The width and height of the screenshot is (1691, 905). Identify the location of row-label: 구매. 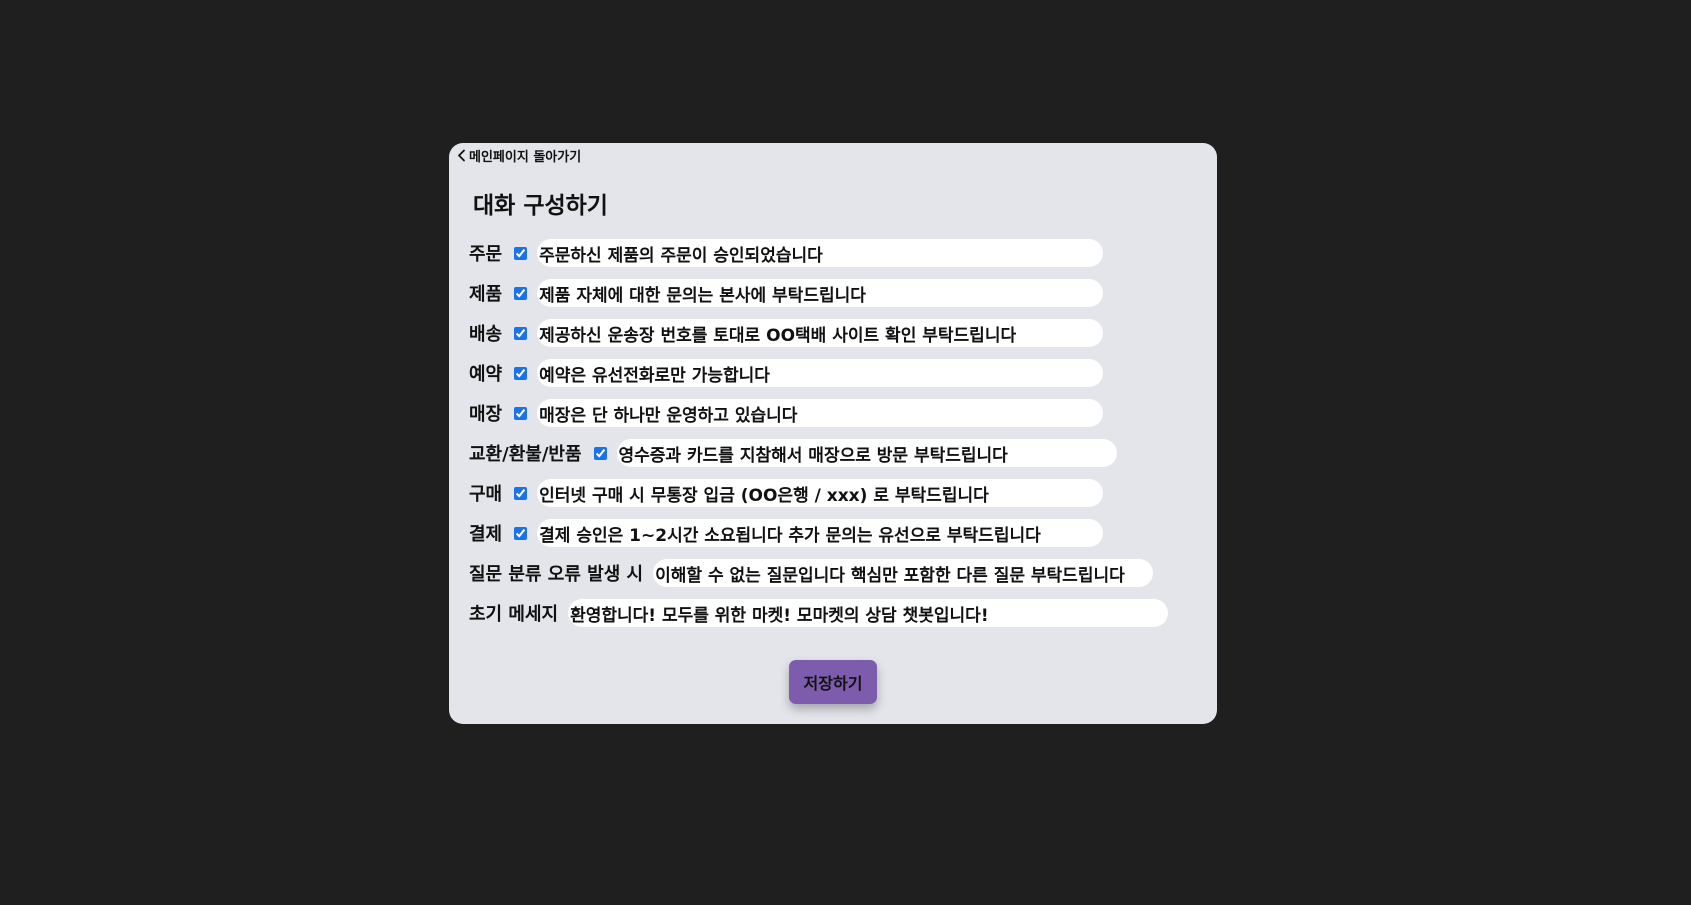
(486, 494).